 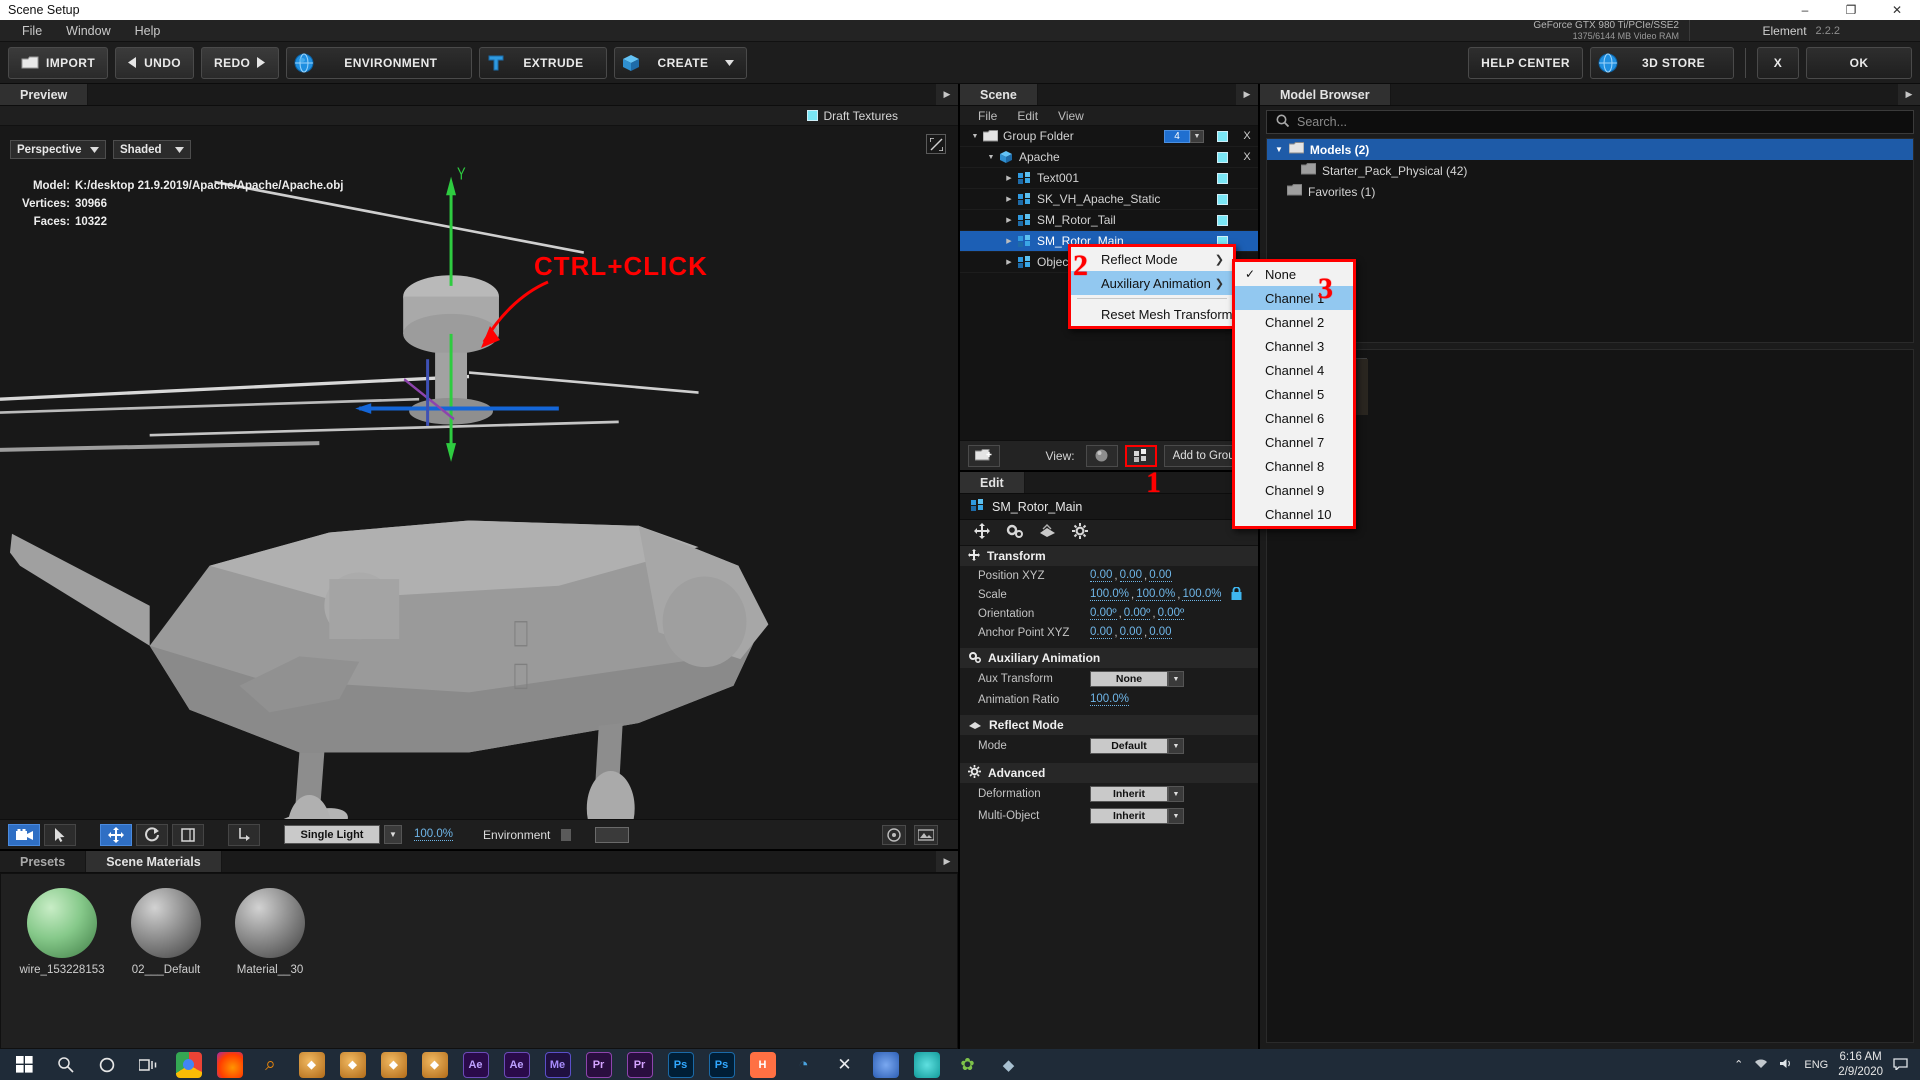 What do you see at coordinates (240, 62) in the screenshot?
I see `redo-button: REDO` at bounding box center [240, 62].